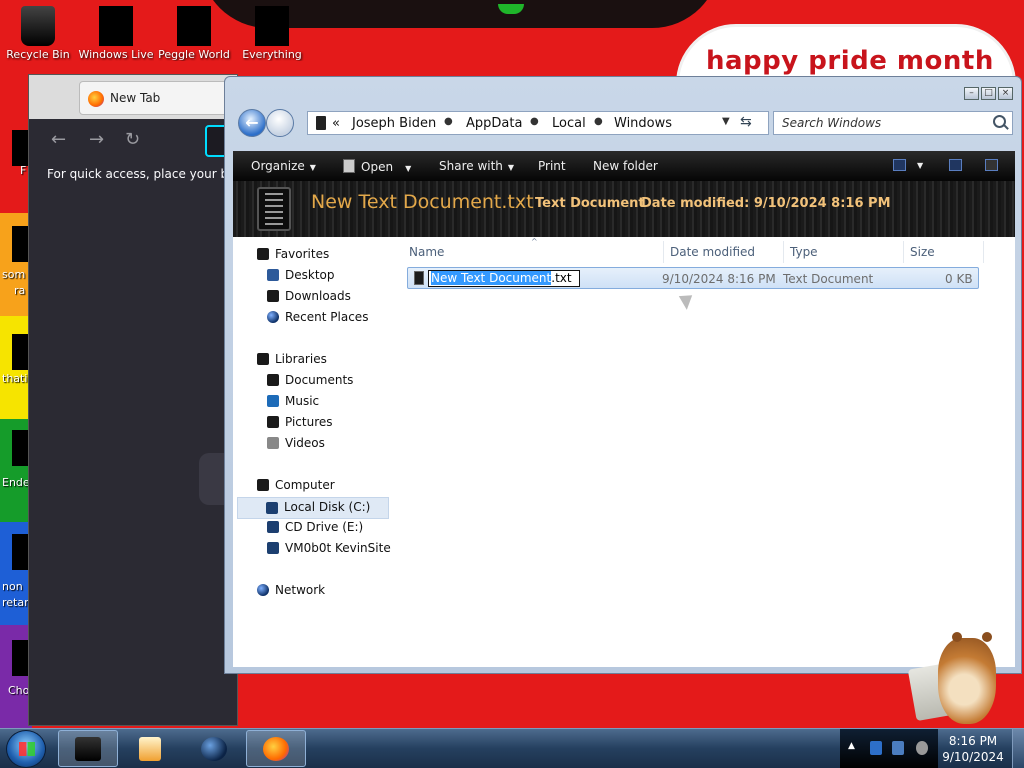 The image size is (1024, 768). What do you see at coordinates (971, 93) in the screenshot?
I see `minimize-button: –` at bounding box center [971, 93].